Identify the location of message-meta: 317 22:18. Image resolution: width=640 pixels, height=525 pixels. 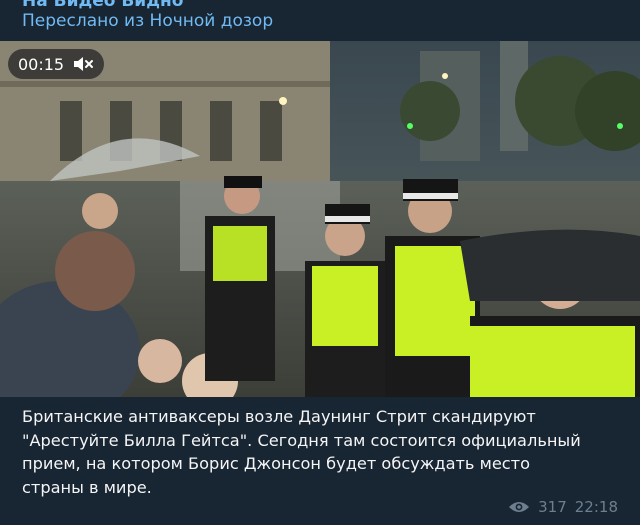
(563, 507).